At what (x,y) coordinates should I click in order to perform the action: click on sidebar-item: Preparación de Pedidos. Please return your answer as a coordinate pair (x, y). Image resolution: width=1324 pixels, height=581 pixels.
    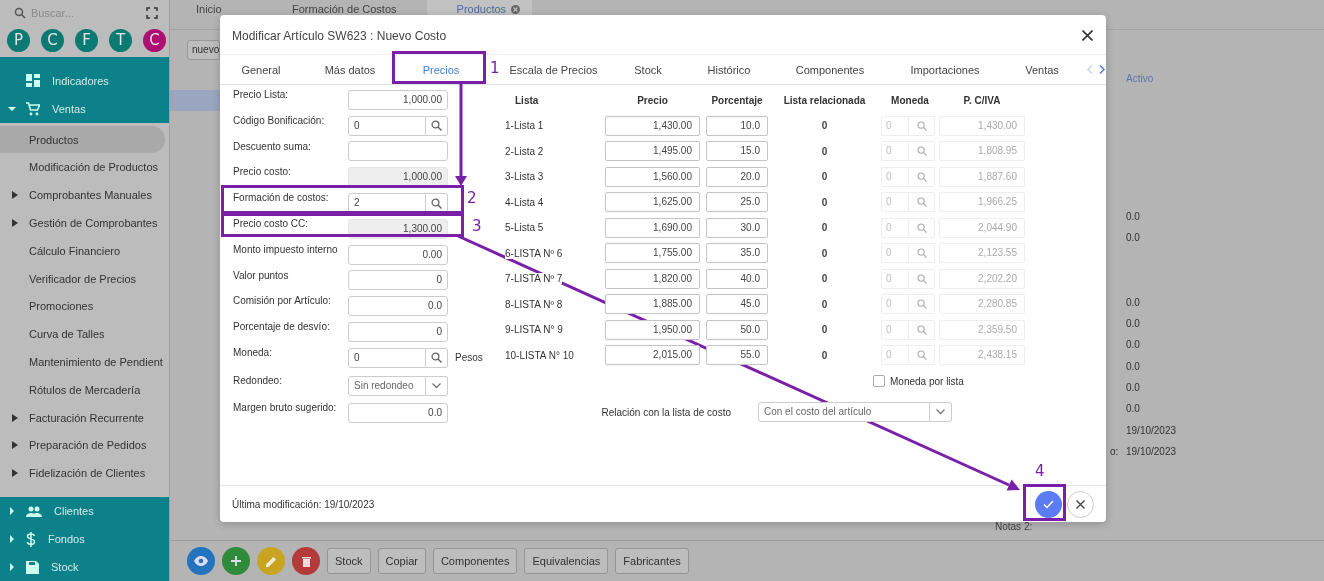
    Looking at the image, I should click on (82, 445).